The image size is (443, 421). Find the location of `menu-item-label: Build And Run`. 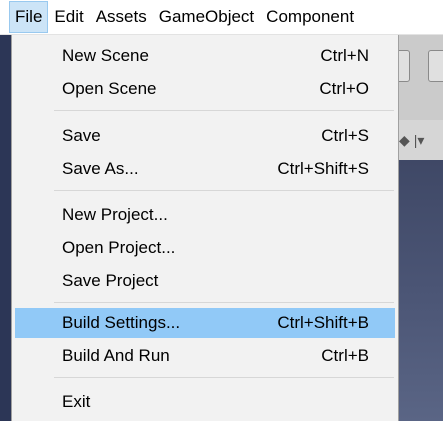

menu-item-label: Build And Run is located at coordinates (116, 355).